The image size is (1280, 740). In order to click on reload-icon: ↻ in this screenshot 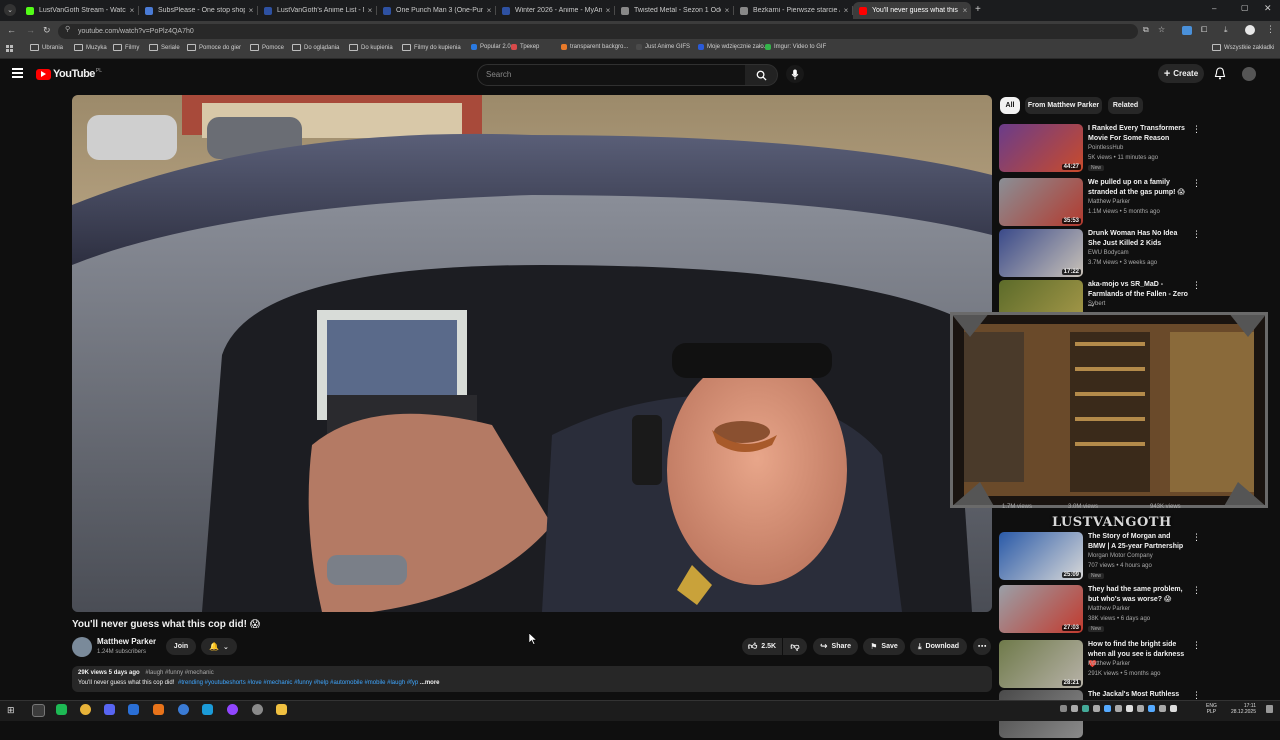, I will do `click(47, 30)`.